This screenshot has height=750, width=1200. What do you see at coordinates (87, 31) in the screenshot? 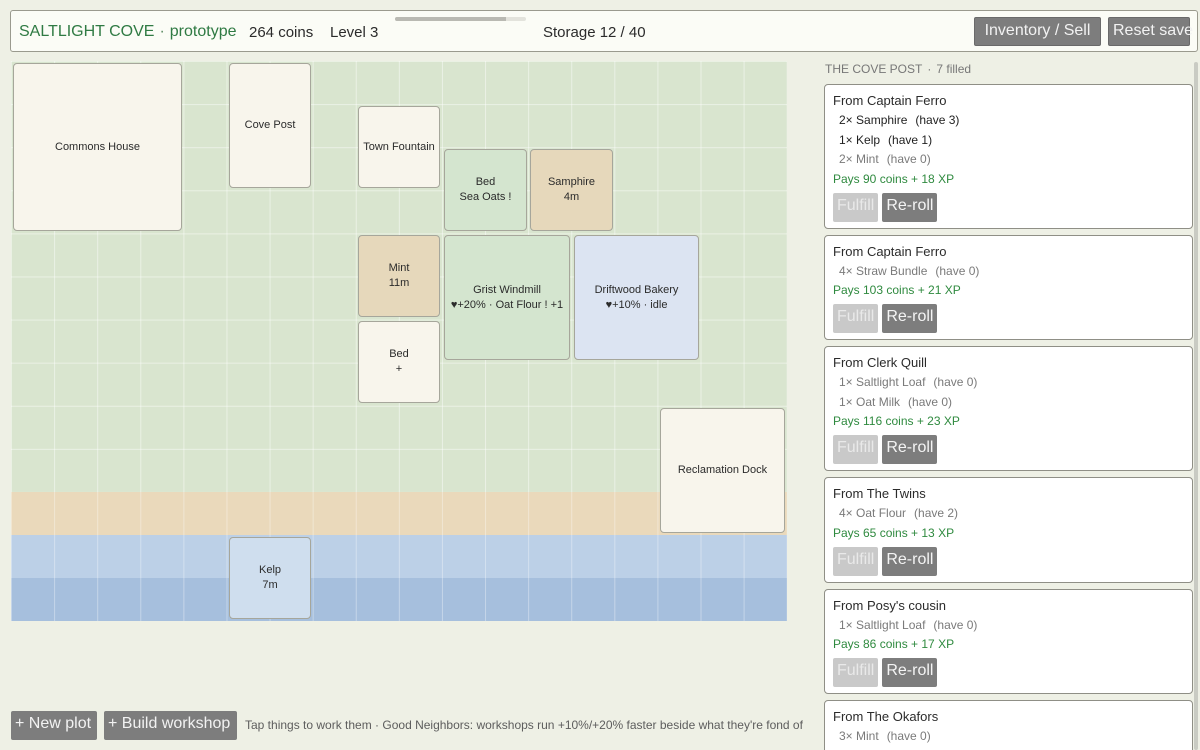
I see `game-title: SALTLIGHT COVE` at bounding box center [87, 31].